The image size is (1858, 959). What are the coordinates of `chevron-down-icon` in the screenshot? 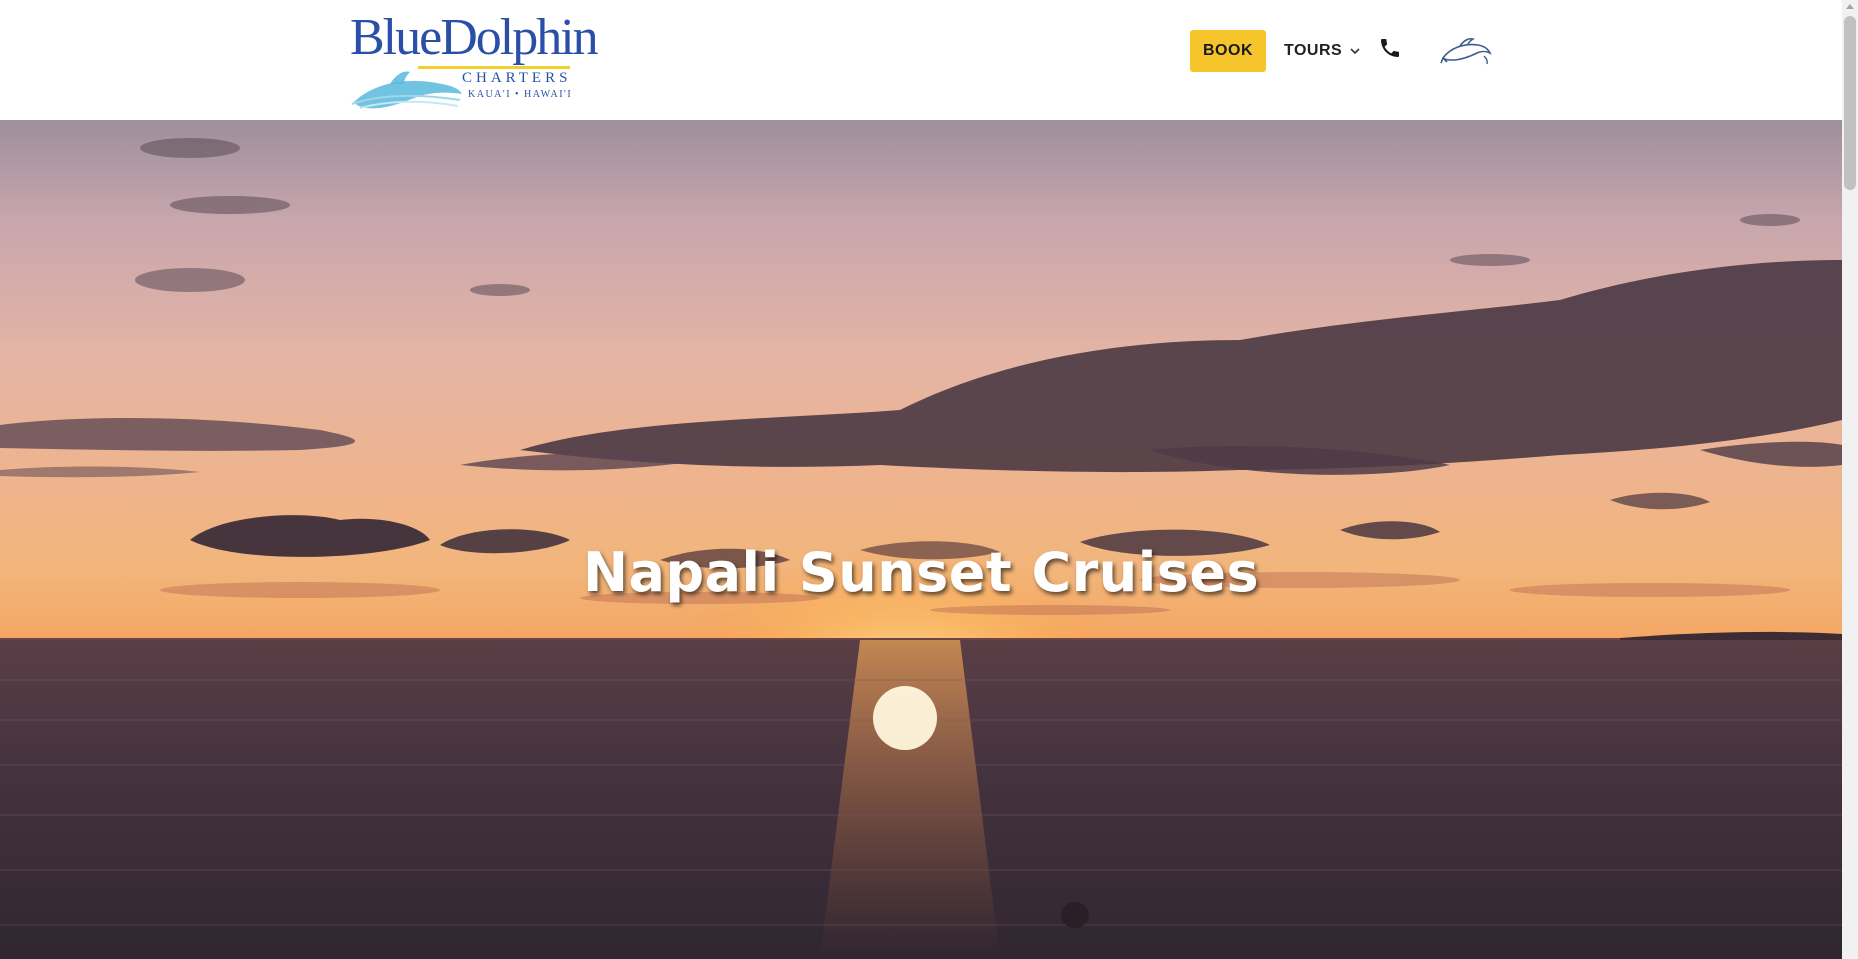 It's located at (1355, 50).